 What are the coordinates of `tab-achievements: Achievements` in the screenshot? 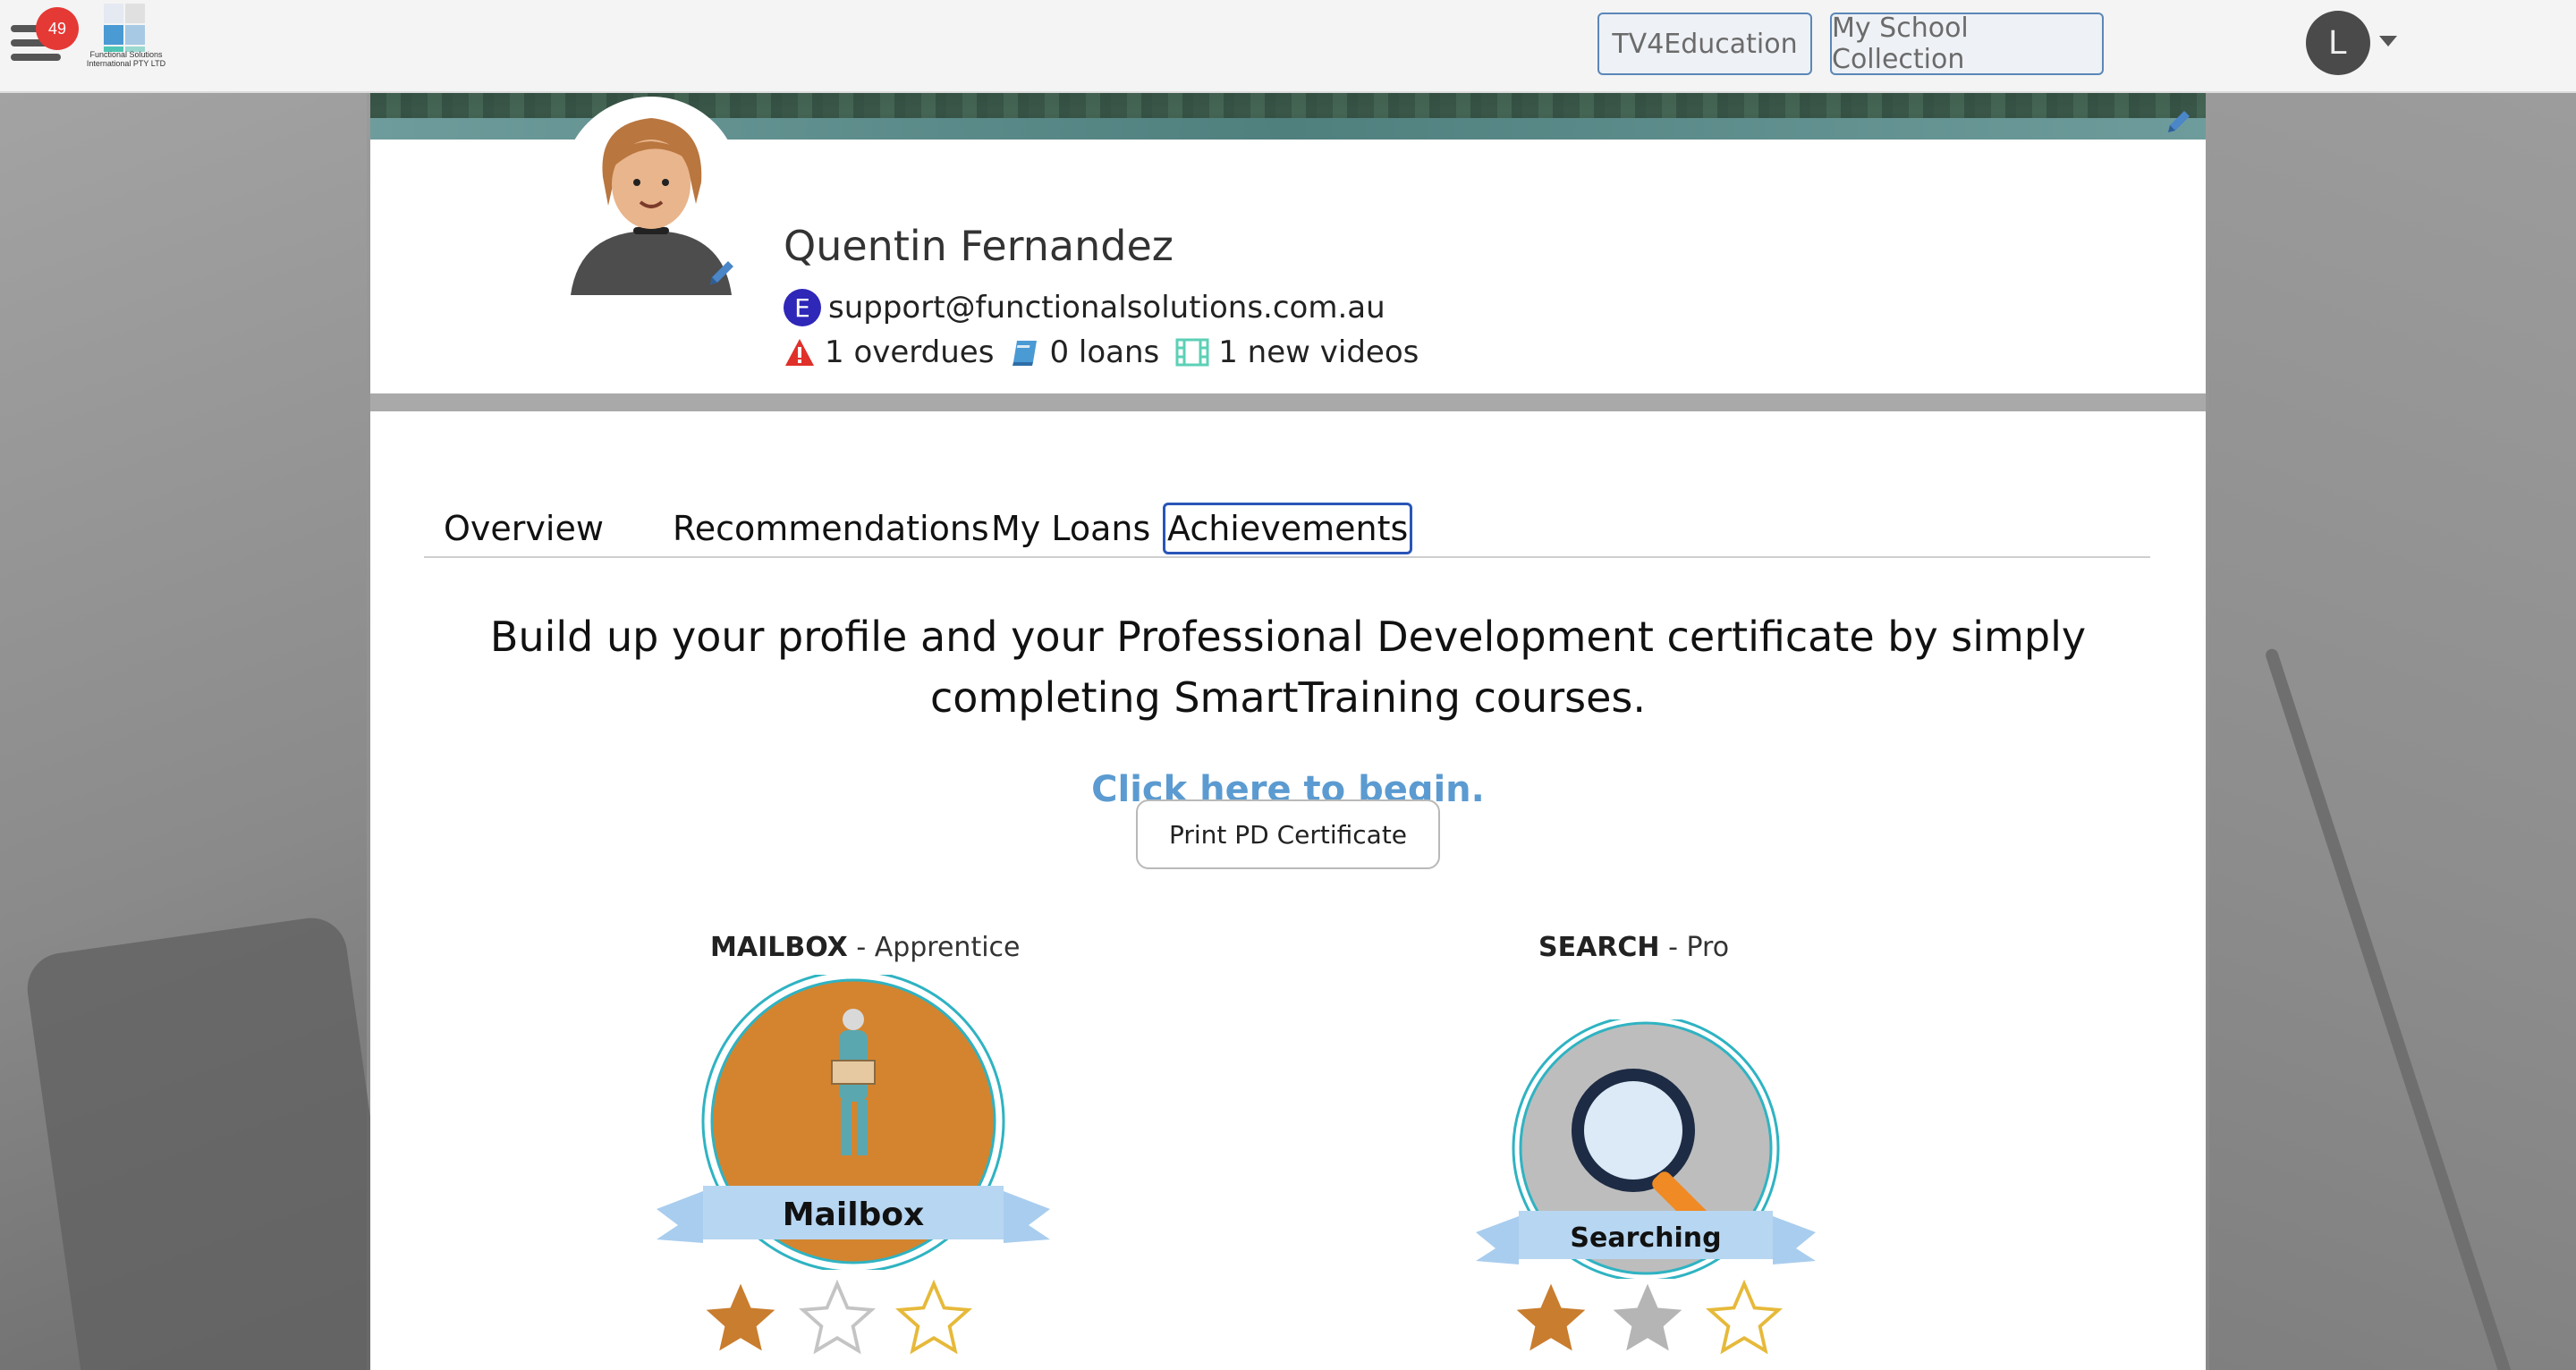 It's located at (1288, 528).